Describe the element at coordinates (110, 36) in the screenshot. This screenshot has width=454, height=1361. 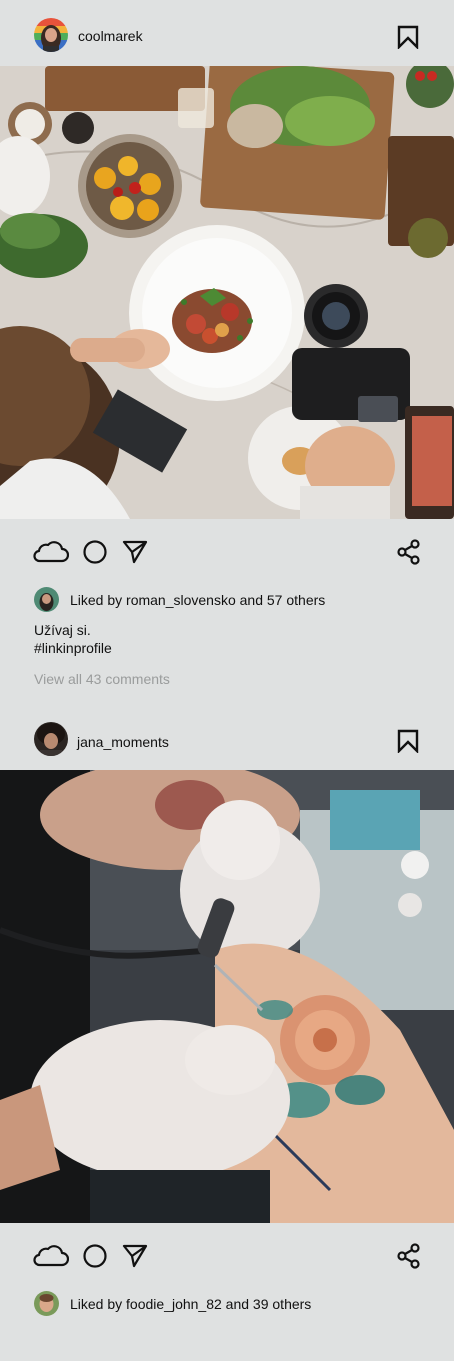
I see `username: coolmarek` at that location.